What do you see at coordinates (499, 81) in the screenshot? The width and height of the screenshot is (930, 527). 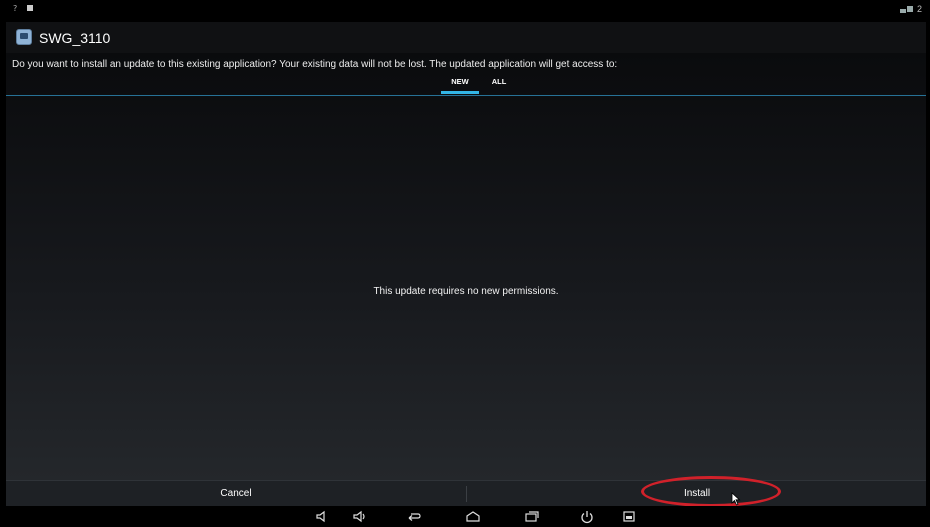 I see `tab-all: ALL` at bounding box center [499, 81].